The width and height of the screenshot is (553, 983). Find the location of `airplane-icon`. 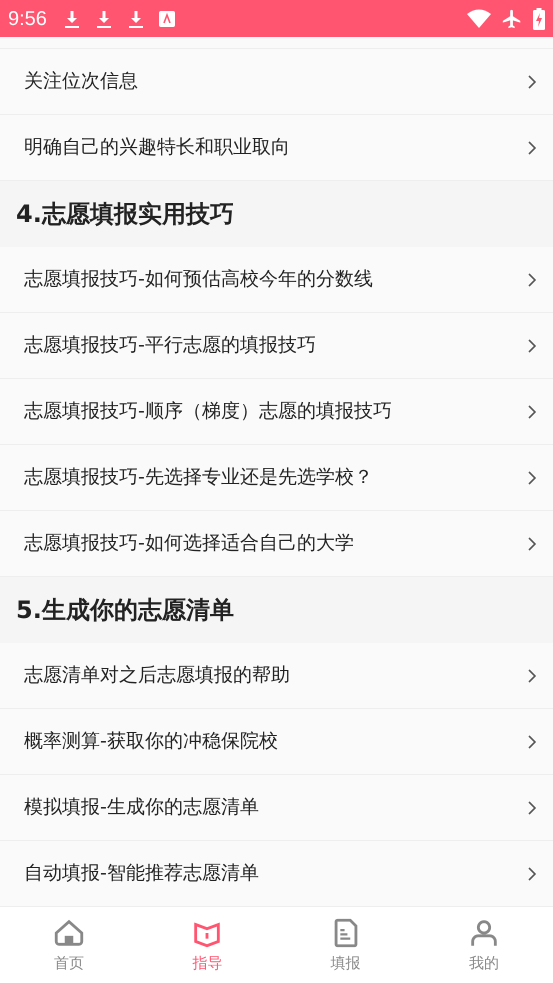

airplane-icon is located at coordinates (512, 19).